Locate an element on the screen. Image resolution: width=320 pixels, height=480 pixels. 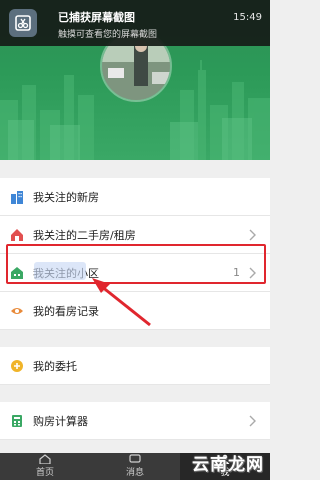
follow-count: 1 is located at coordinates (236, 272).